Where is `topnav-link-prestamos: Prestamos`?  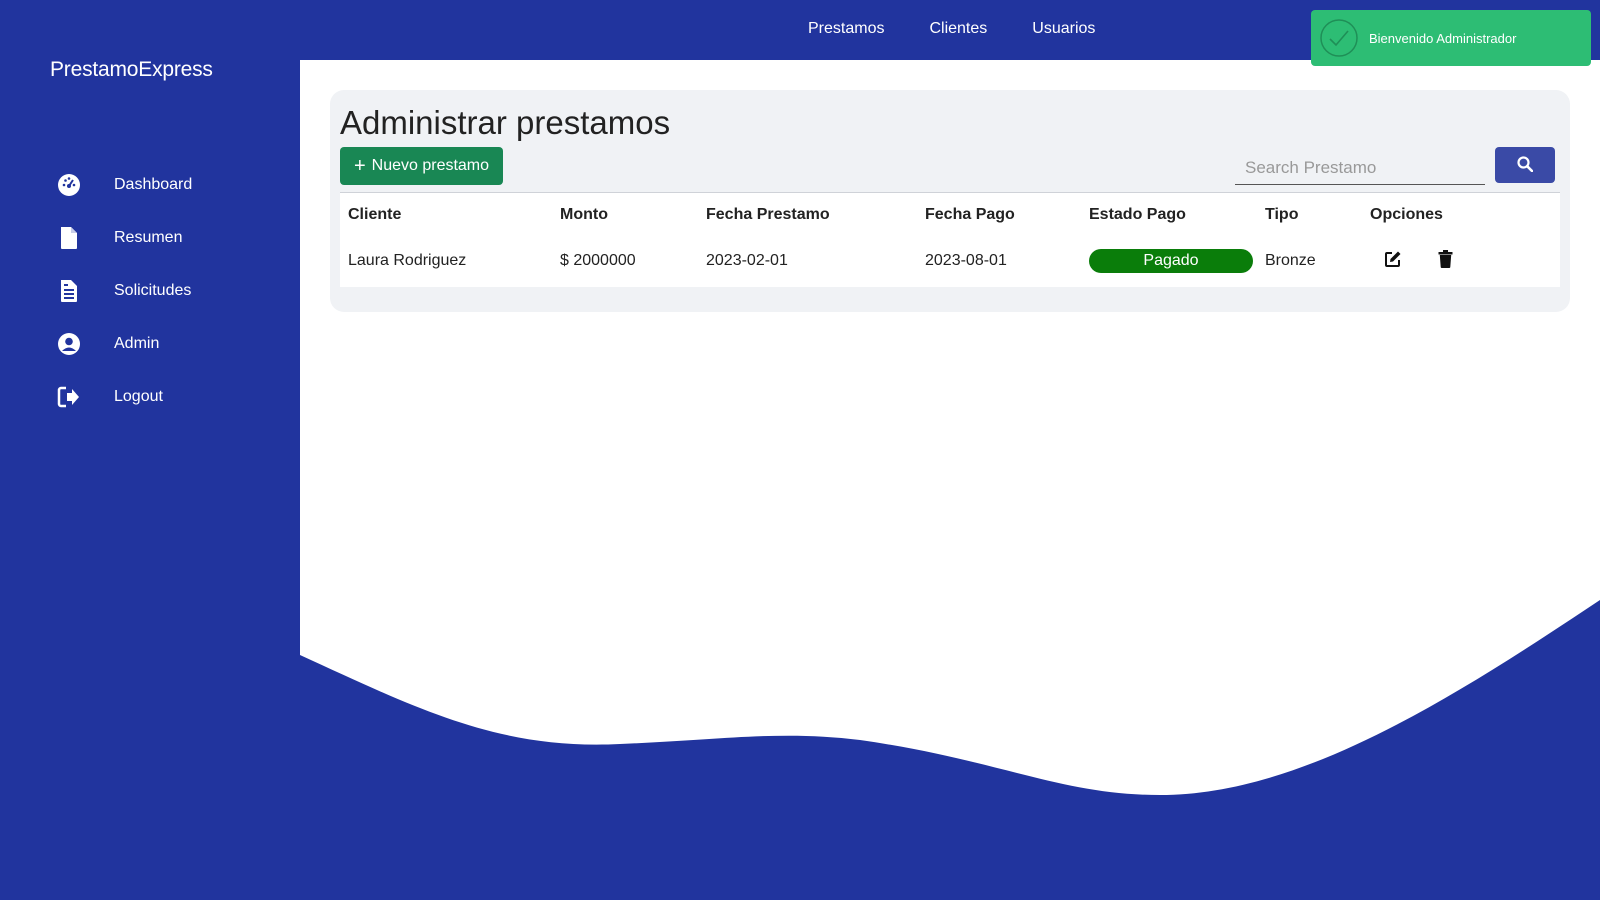 topnav-link-prestamos: Prestamos is located at coordinates (846, 29).